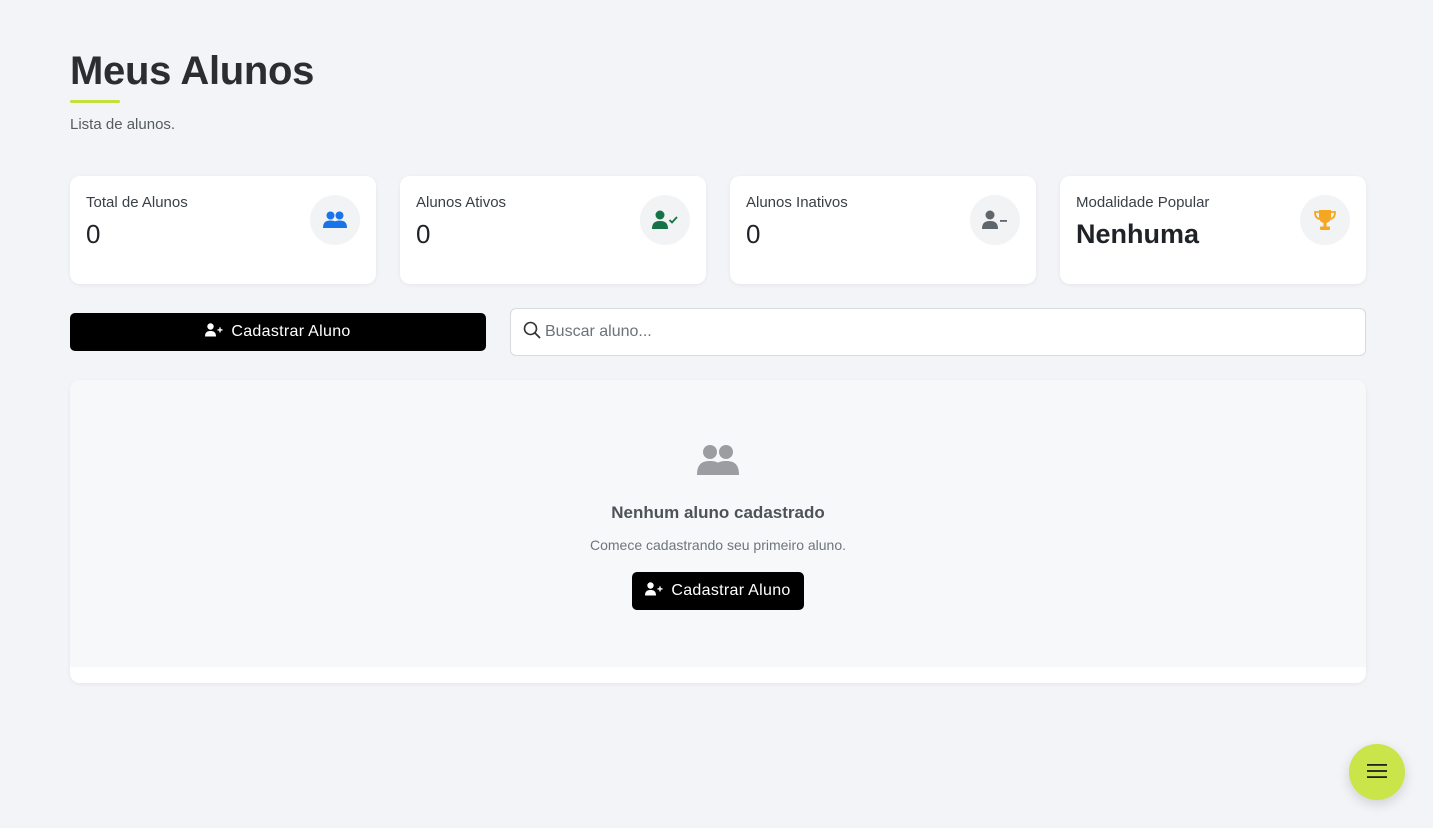 The image size is (1433, 828). I want to click on empty-state-add-student-button: Cadastrar Aluno, so click(718, 591).